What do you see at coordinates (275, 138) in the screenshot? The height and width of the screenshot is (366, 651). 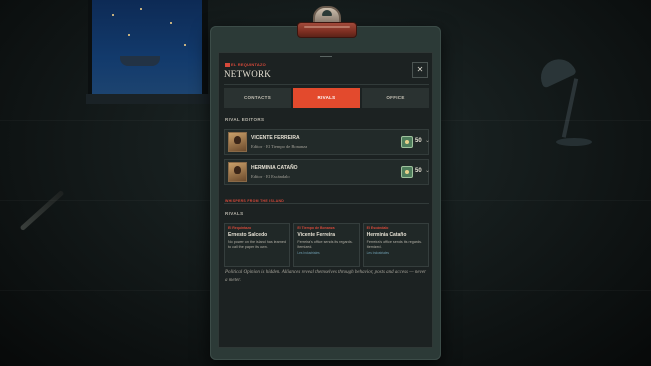 I see `editor-name: VICENTE FERREIRA` at bounding box center [275, 138].